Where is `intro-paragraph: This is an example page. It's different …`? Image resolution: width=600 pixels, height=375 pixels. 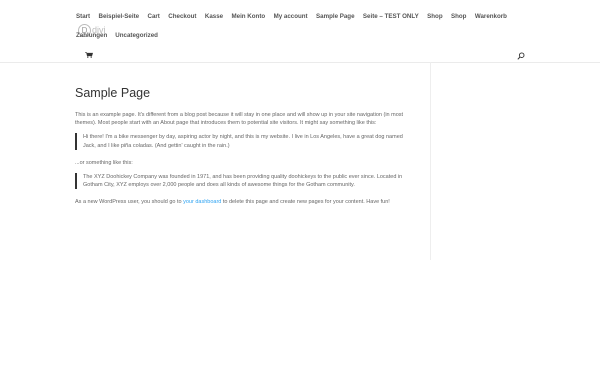 intro-paragraph: This is an example page. It's different … is located at coordinates (239, 119).